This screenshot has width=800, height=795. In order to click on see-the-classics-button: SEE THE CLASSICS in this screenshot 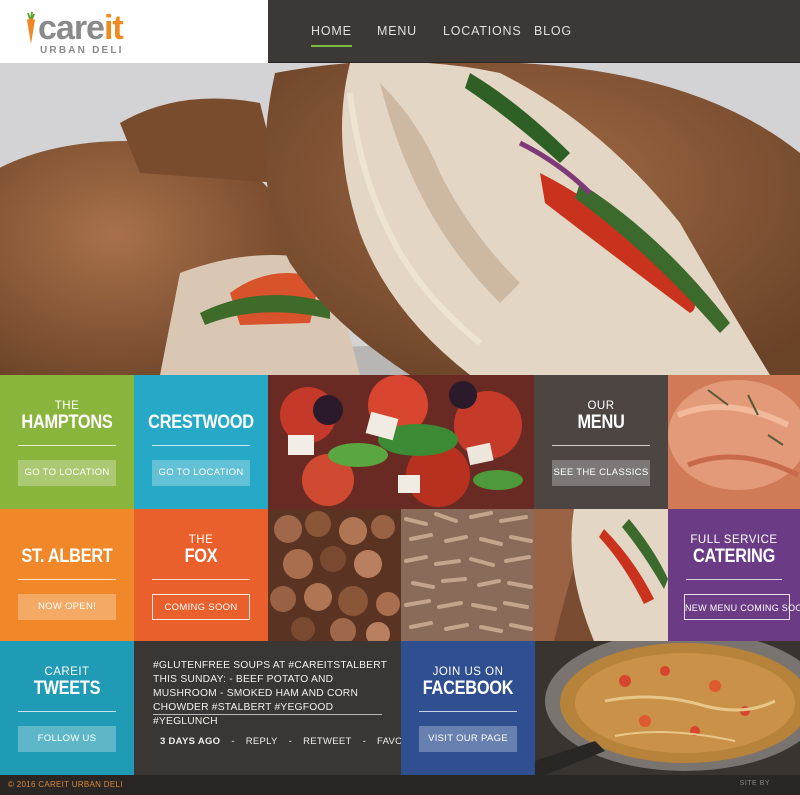, I will do `click(601, 473)`.